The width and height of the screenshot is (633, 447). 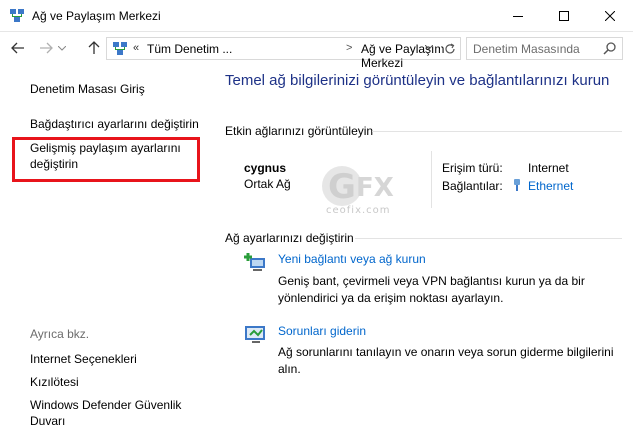 What do you see at coordinates (472, 186) in the screenshot?
I see `connections-label: Bağlantılar:` at bounding box center [472, 186].